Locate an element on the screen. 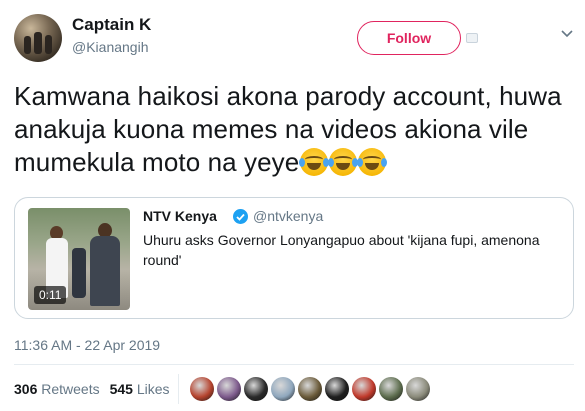 The height and width of the screenshot is (411, 585). retweets-stat: 306 Retweets is located at coordinates (57, 389).